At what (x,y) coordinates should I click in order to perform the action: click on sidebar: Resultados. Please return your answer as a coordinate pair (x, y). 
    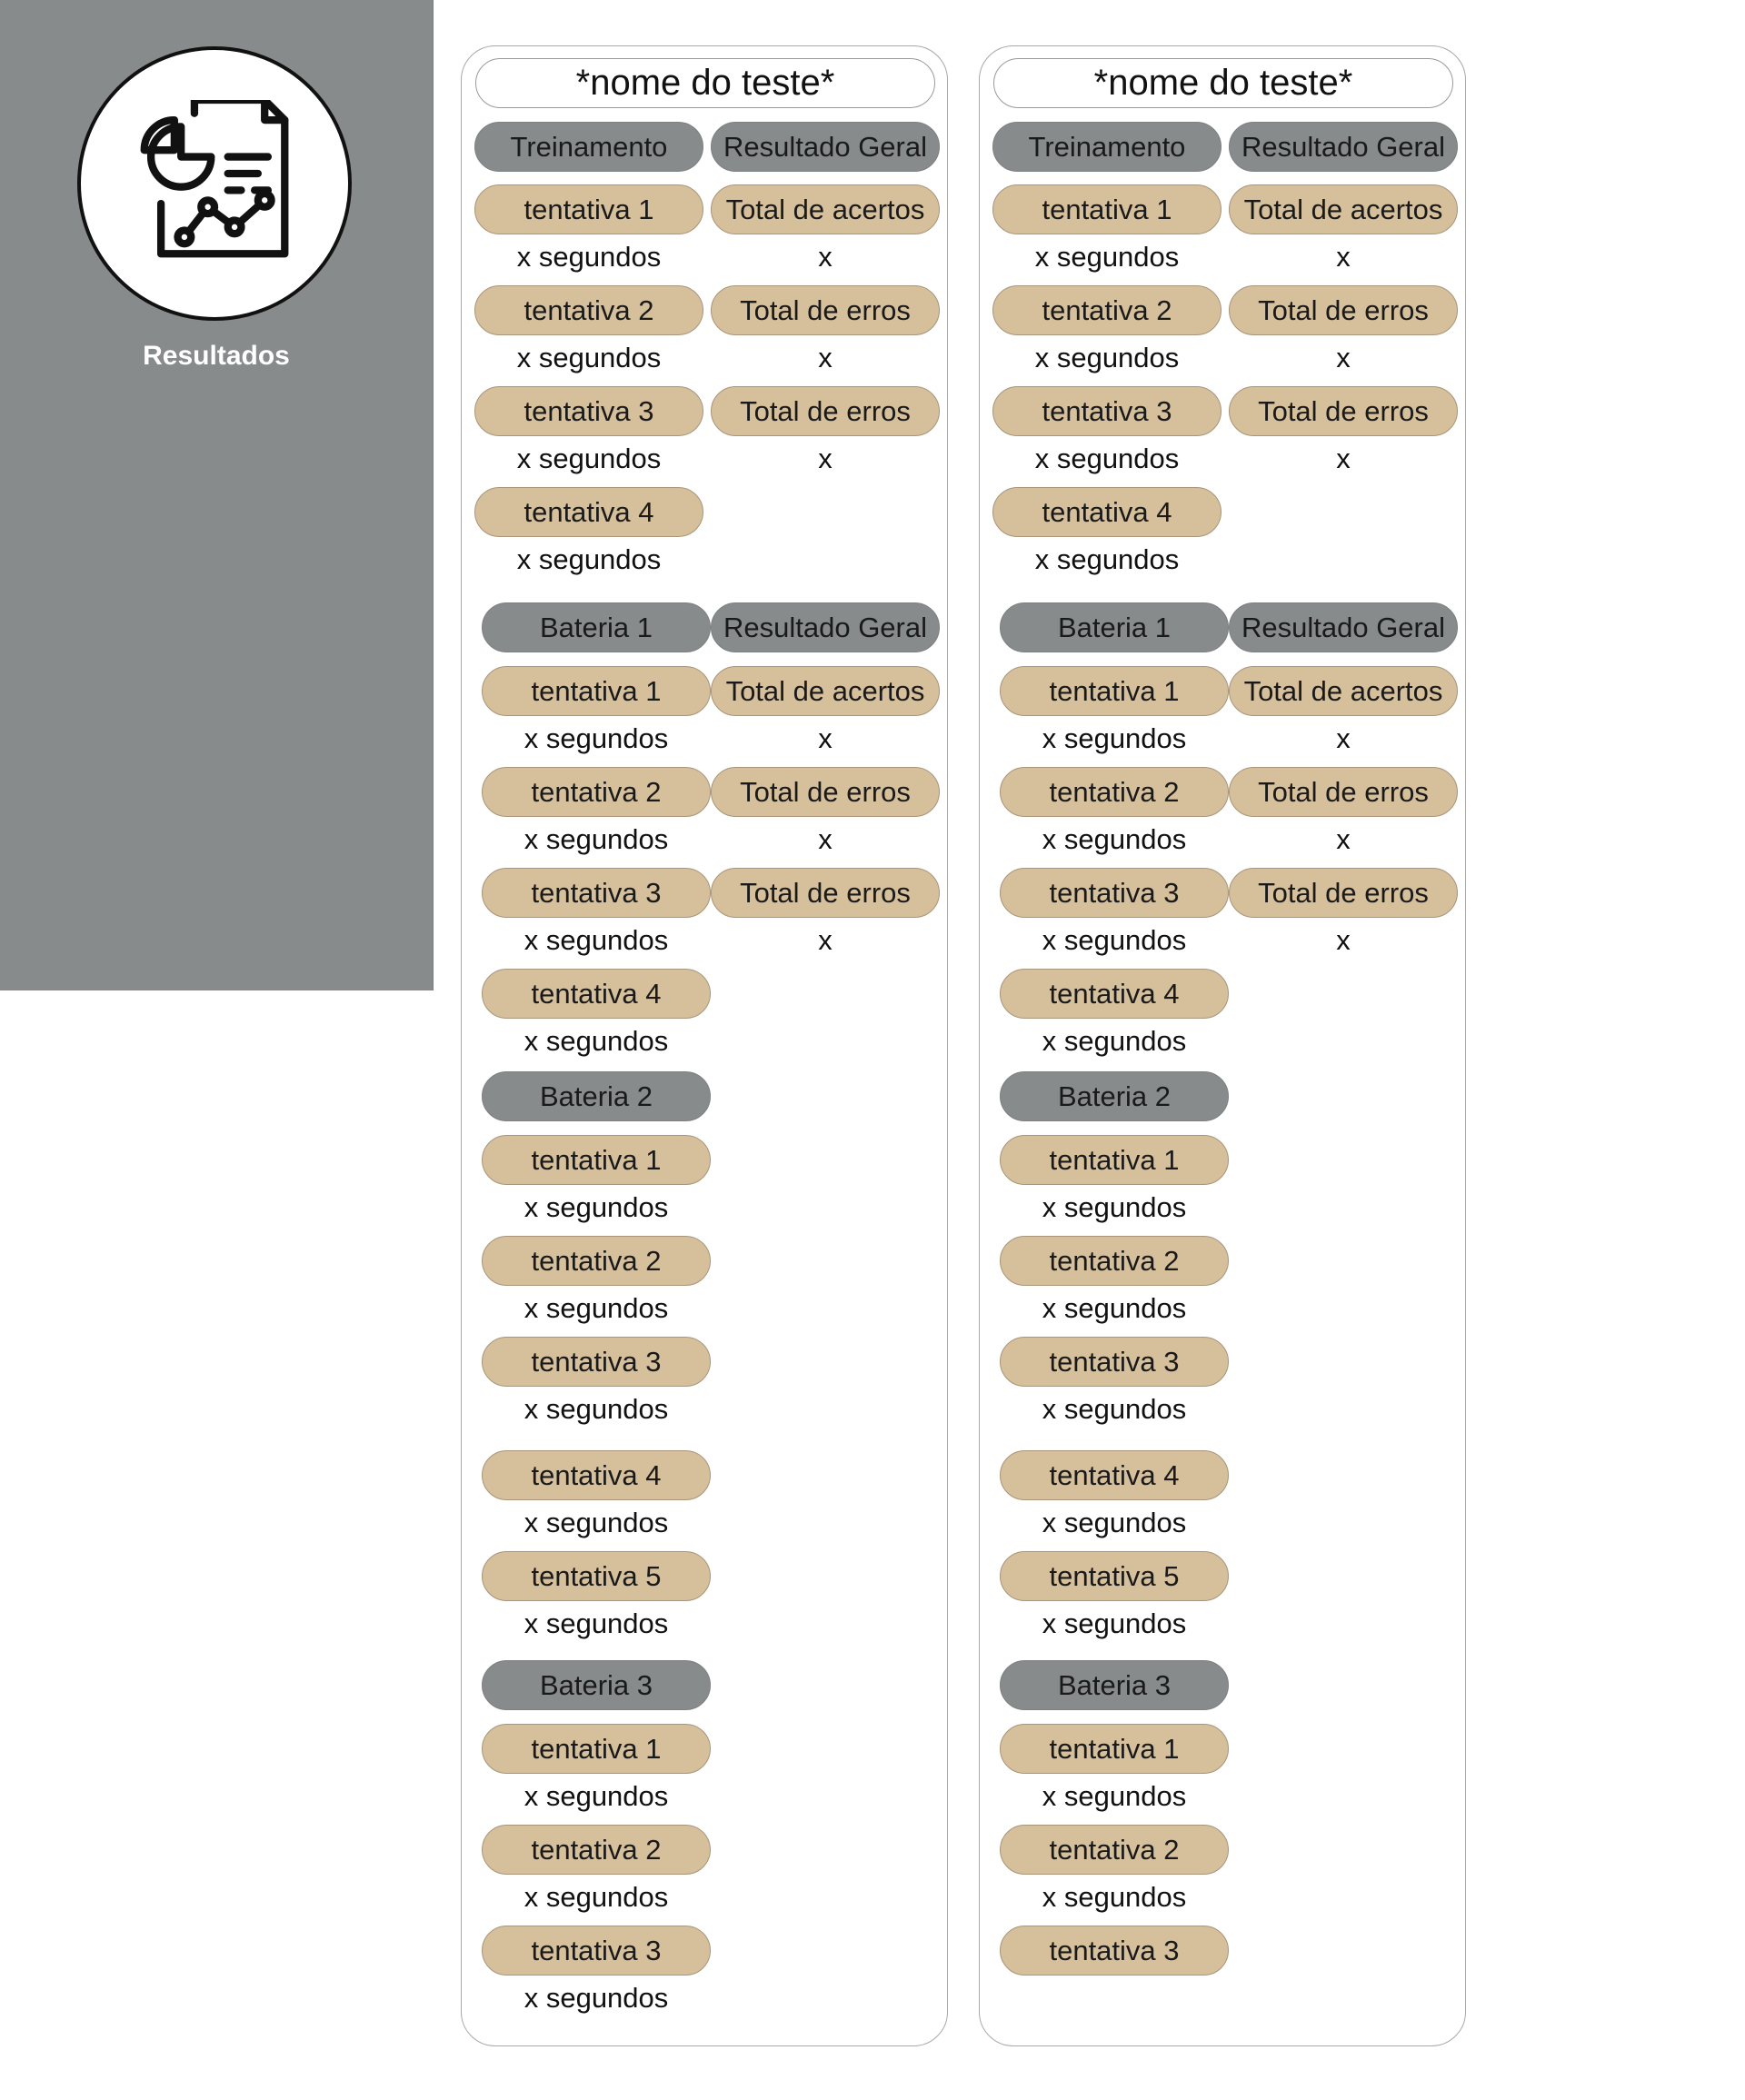
    Looking at the image, I should click on (217, 495).